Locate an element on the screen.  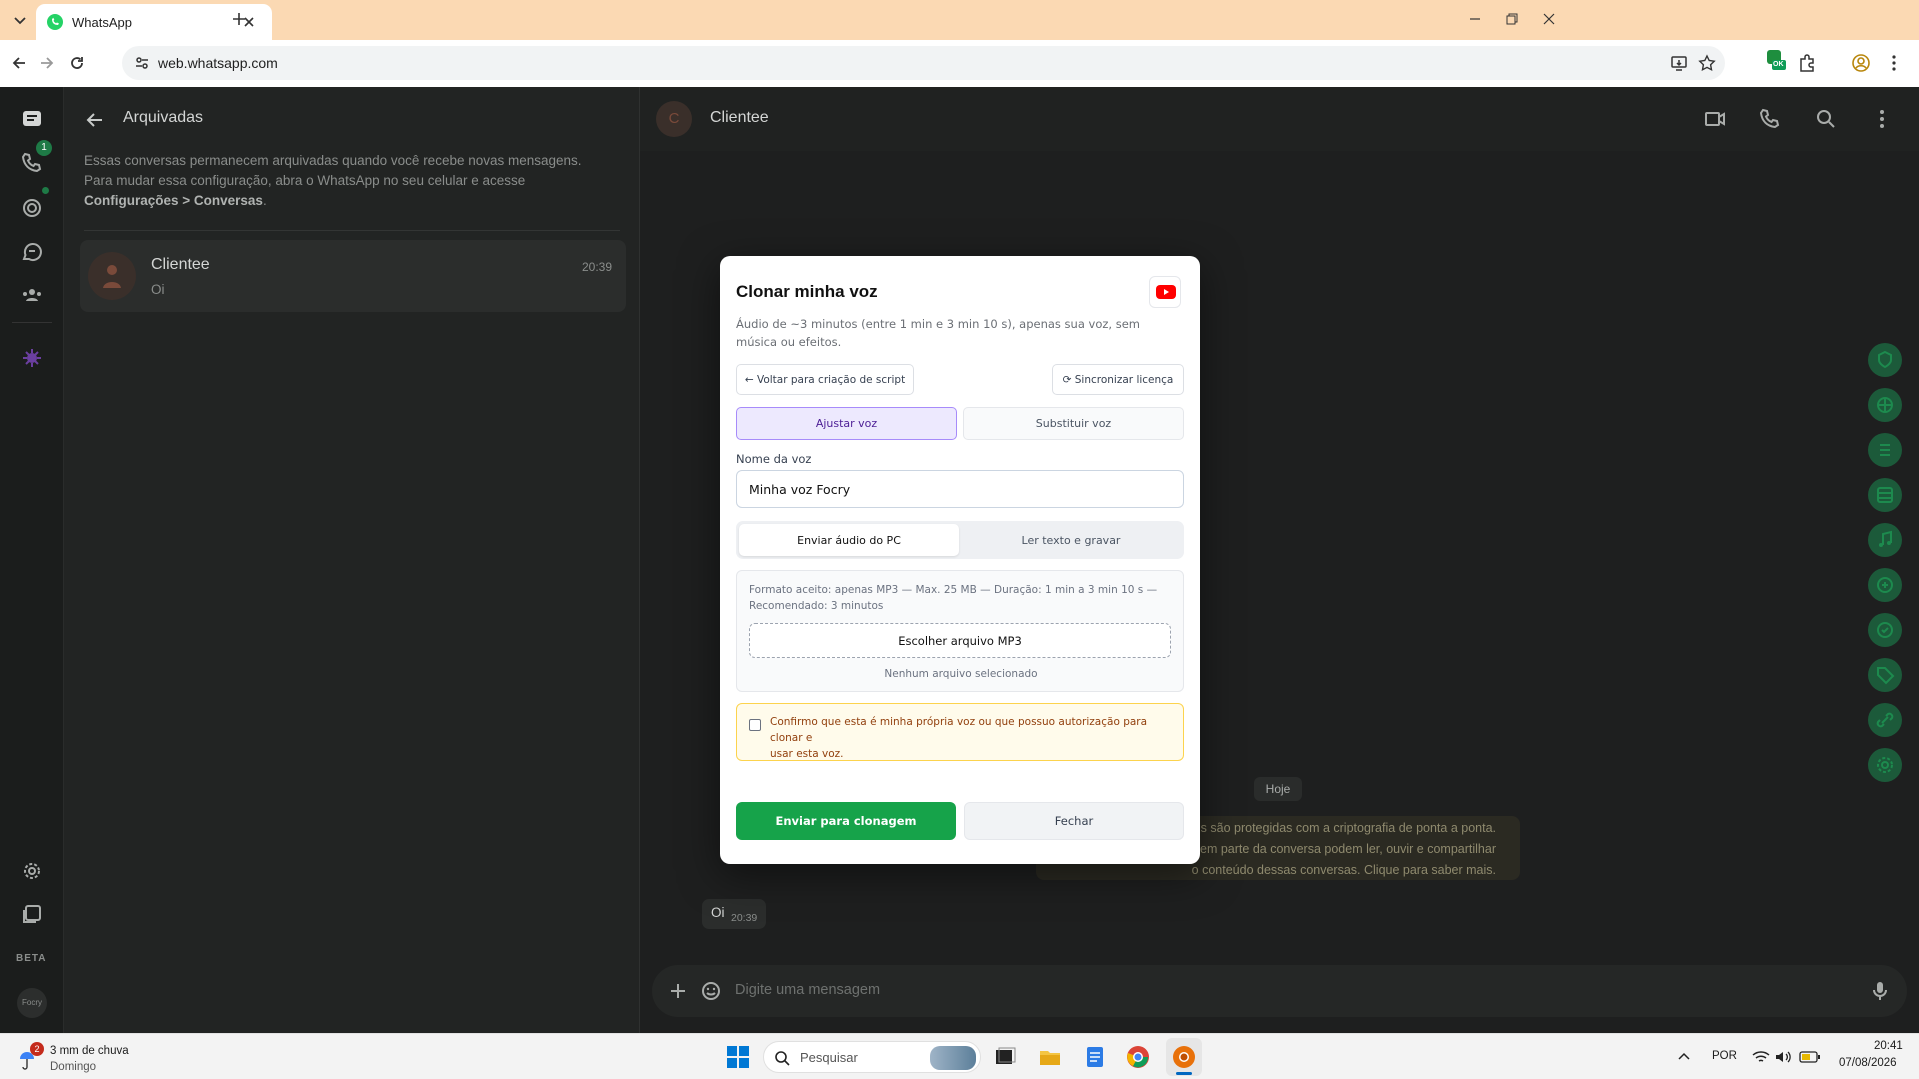
chrome-icon is located at coordinates (1138, 1057).